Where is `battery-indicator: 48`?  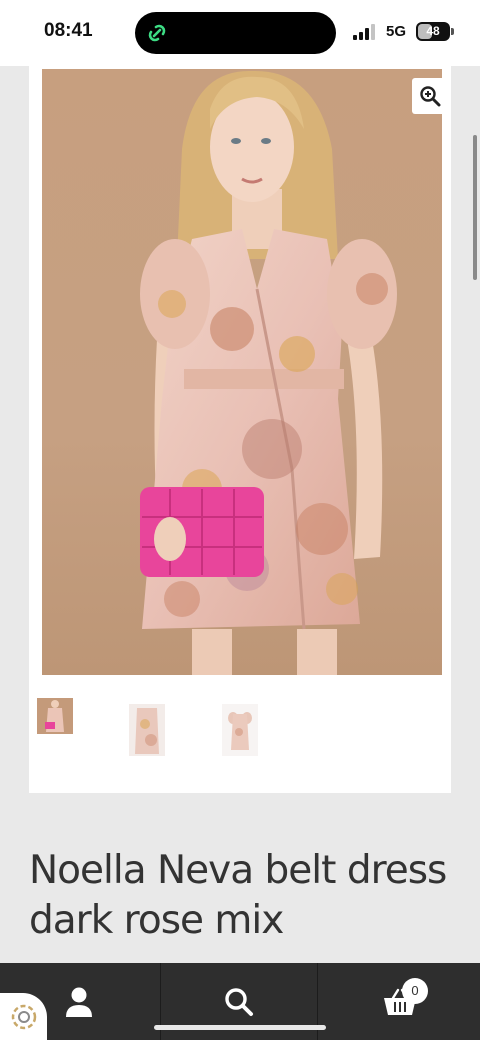 battery-indicator: 48 is located at coordinates (433, 31).